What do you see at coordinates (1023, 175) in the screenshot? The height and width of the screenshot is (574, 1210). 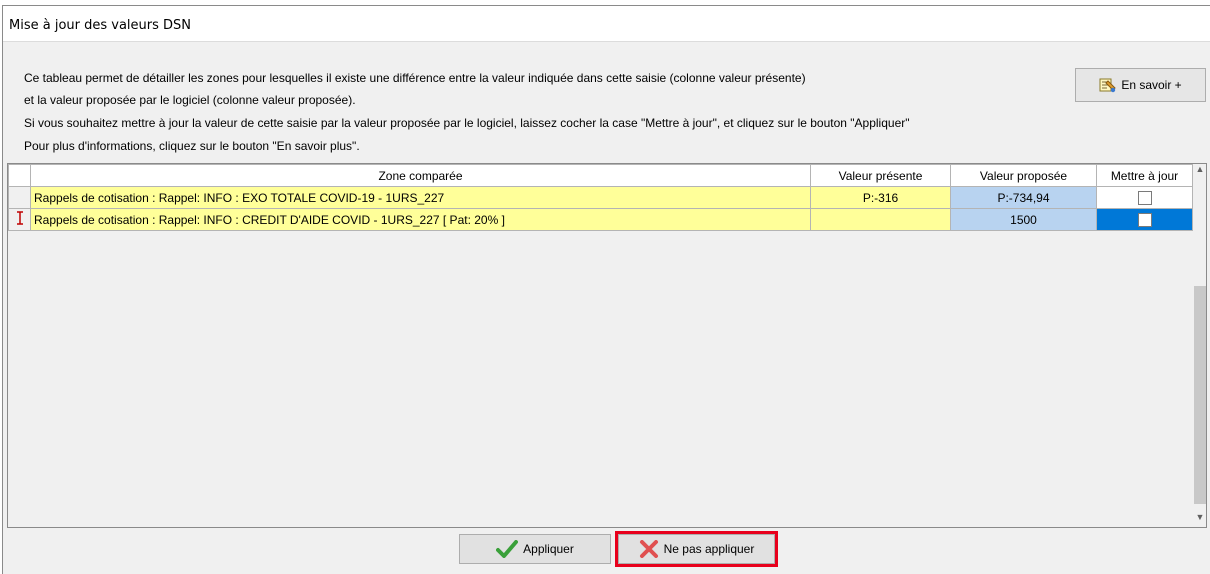 I see `header-valeur-proposee: Valeur proposée` at bounding box center [1023, 175].